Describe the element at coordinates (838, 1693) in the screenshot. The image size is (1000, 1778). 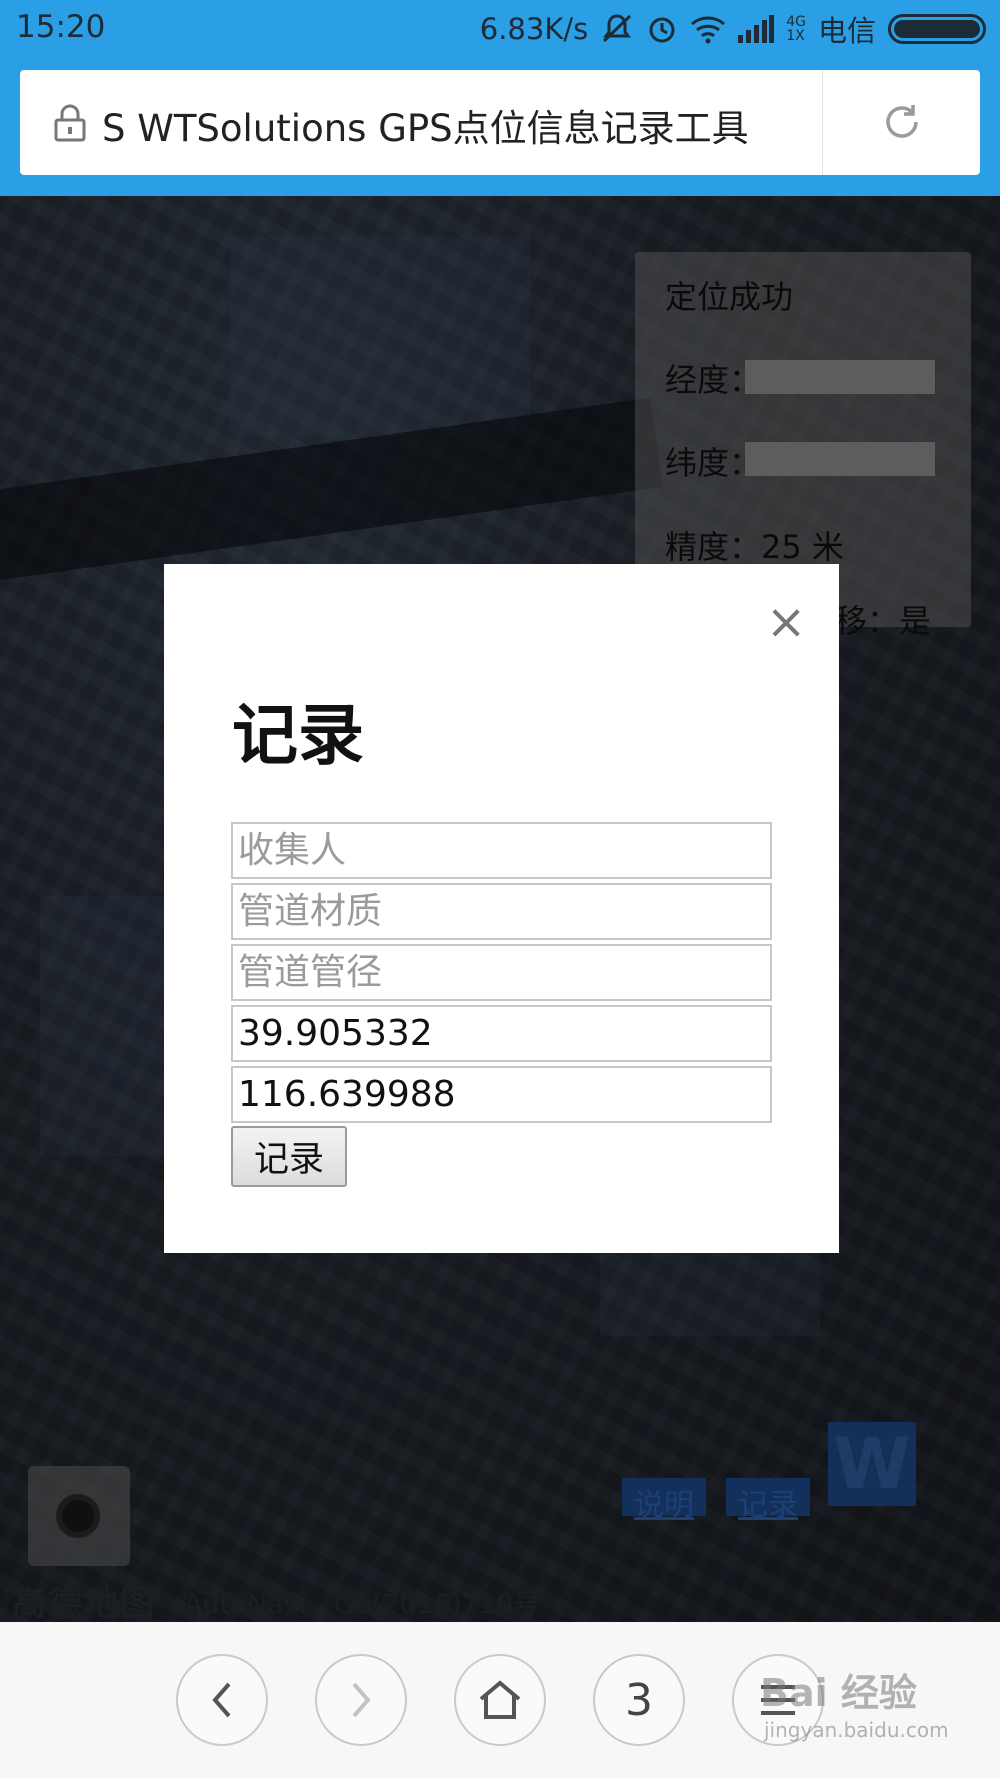
I see `baidu-watermark: Bai 经验` at that location.